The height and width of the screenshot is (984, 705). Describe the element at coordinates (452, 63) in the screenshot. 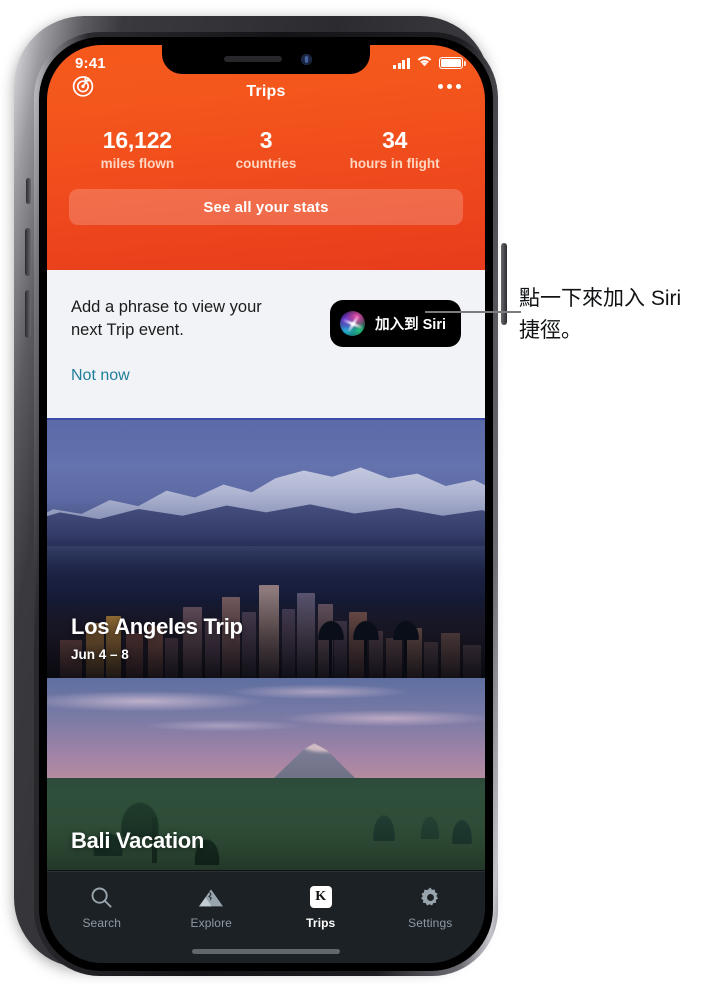

I see `battery-icon` at that location.